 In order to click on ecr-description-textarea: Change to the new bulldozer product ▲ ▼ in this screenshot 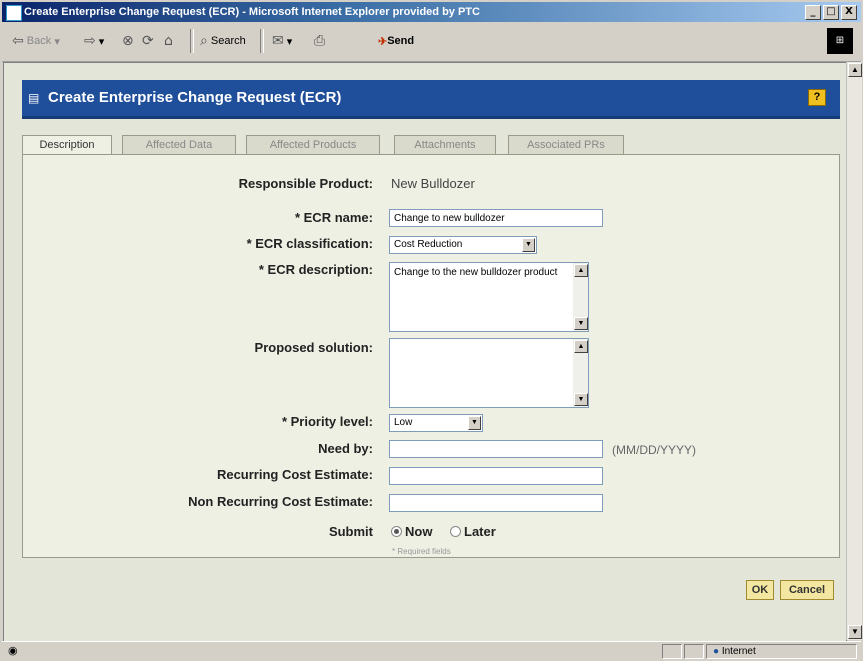, I will do `click(489, 297)`.